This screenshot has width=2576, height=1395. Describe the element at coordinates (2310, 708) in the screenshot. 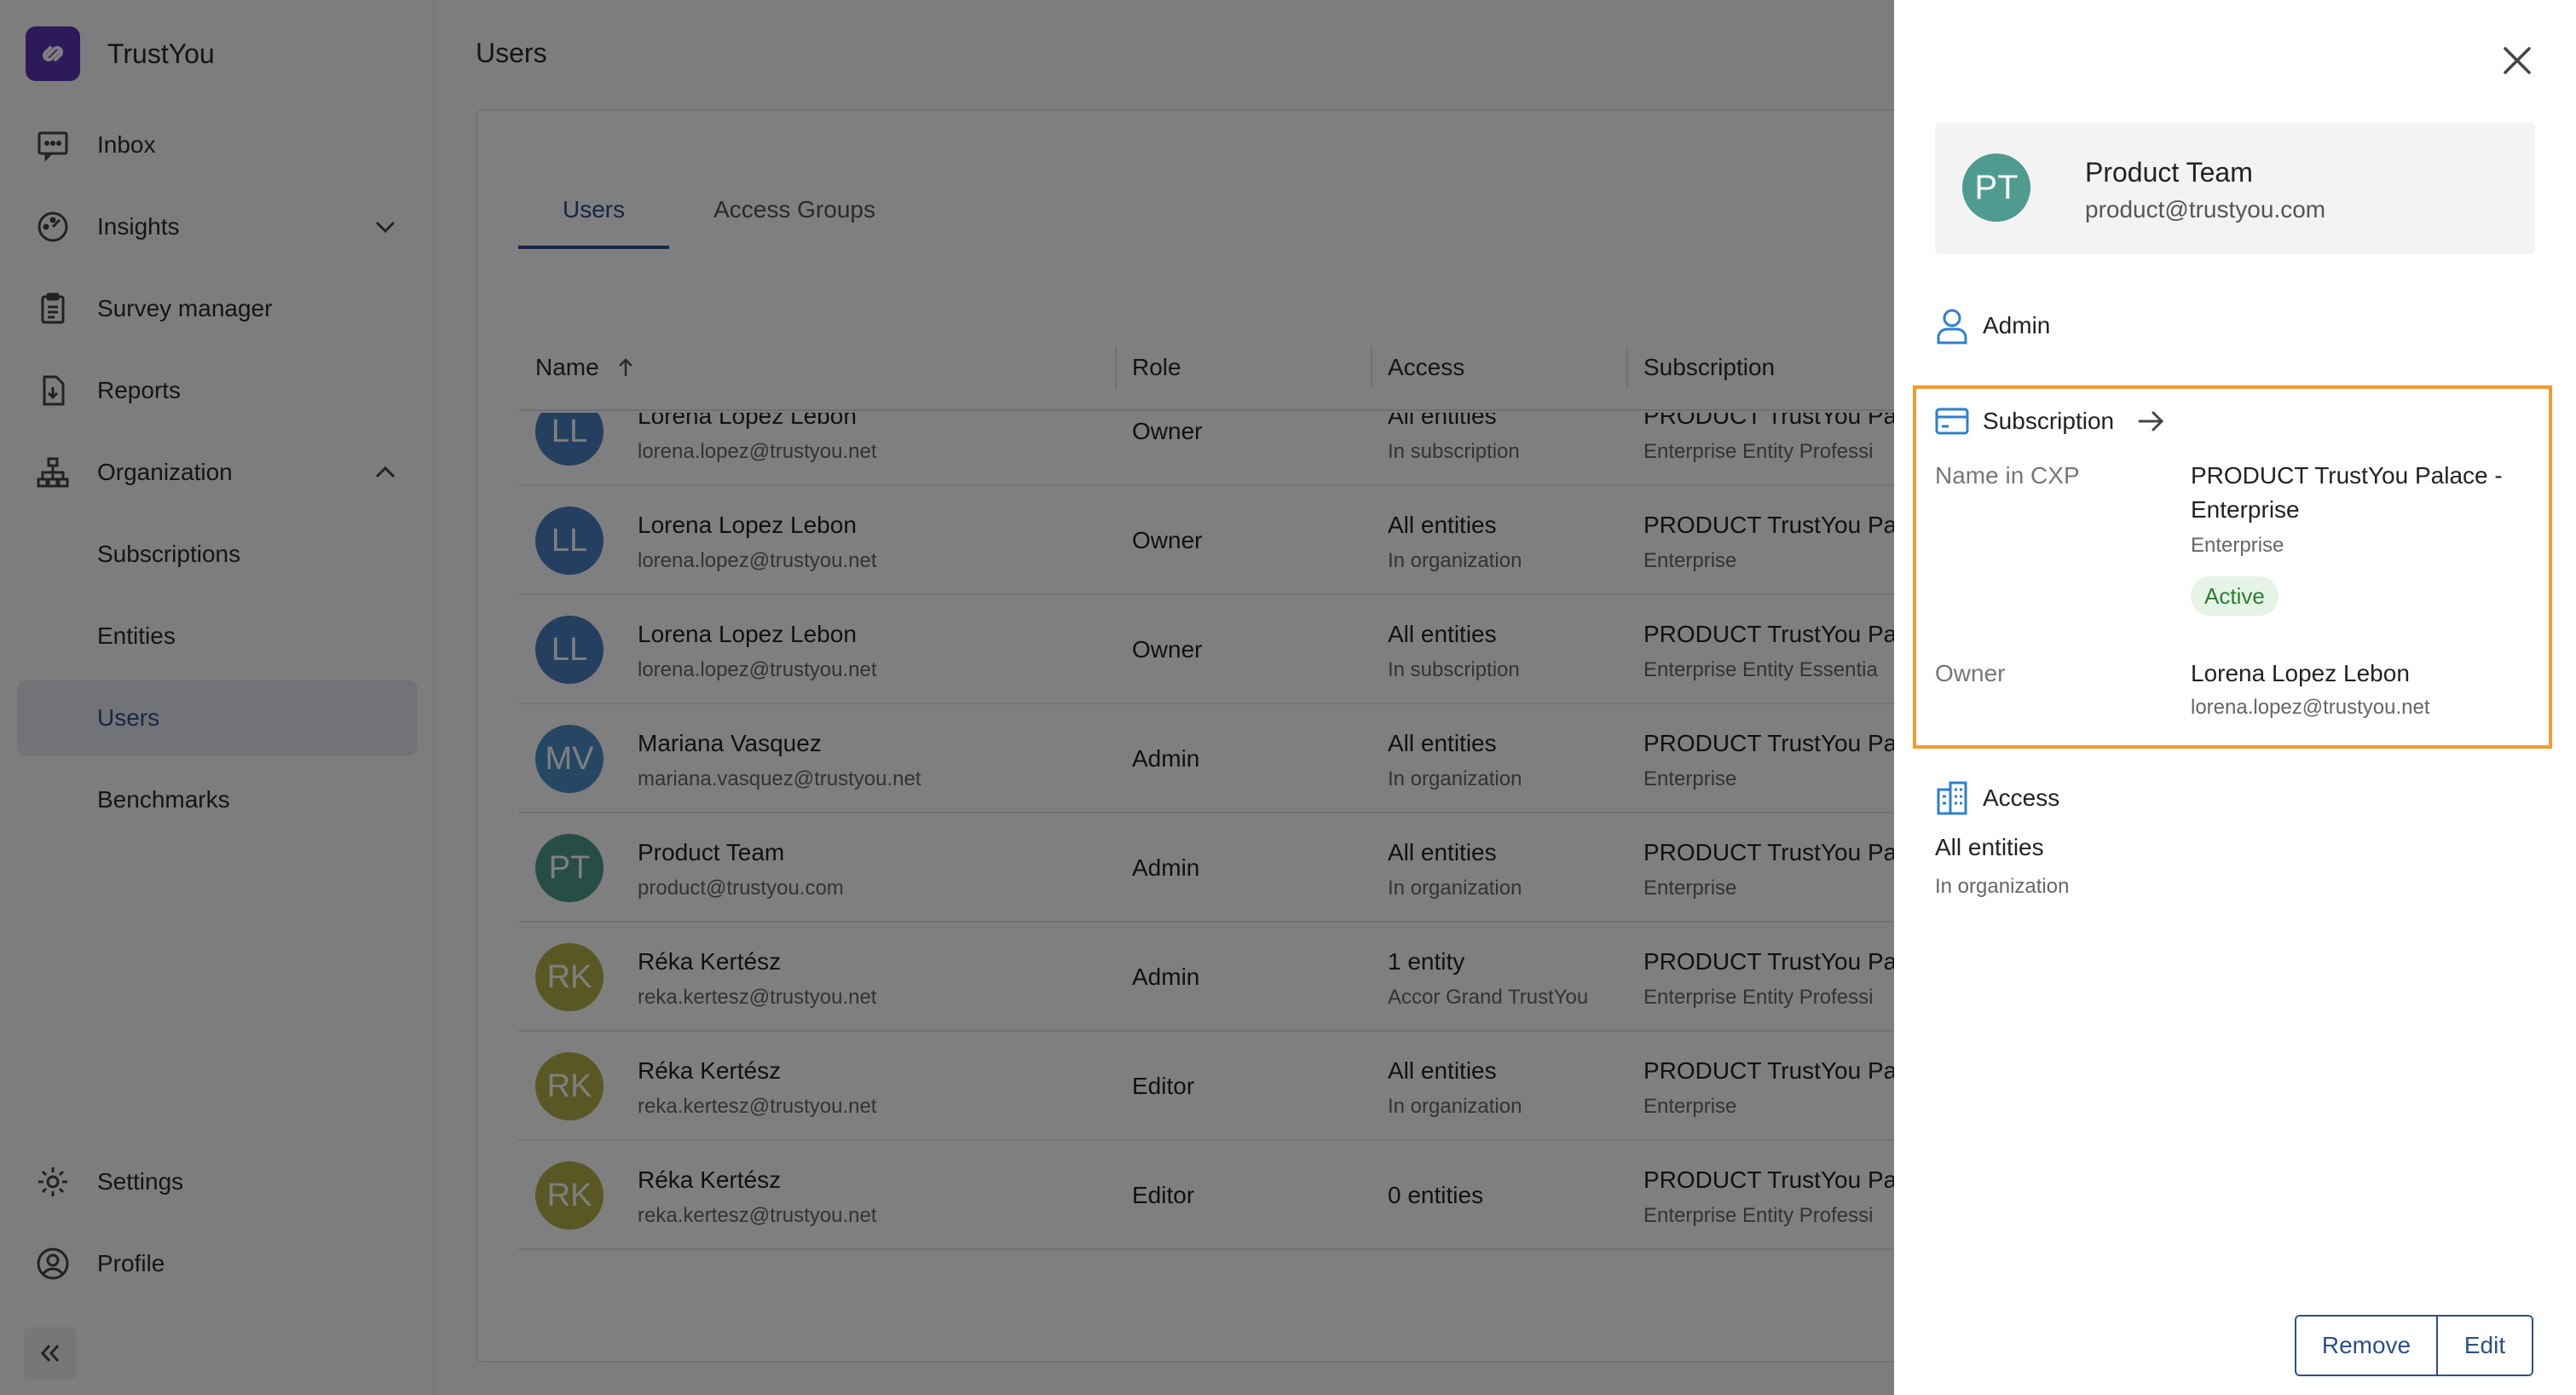

I see `owner-email: lorena.lopez@trustyou.net` at that location.